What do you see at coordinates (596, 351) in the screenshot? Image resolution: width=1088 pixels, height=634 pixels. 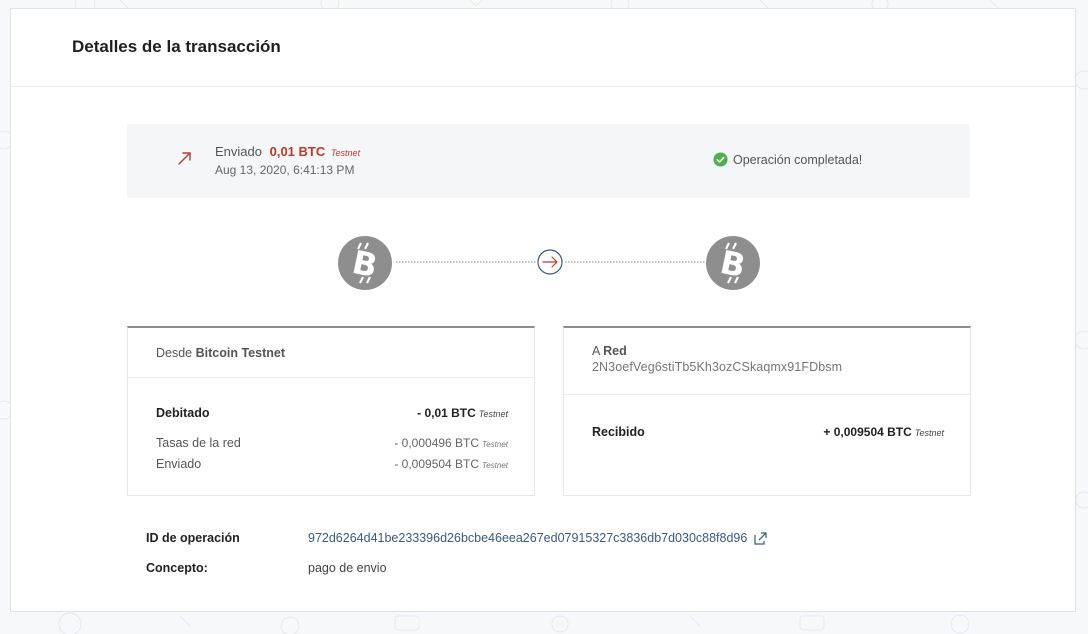 I see `destination-prefix: A` at bounding box center [596, 351].